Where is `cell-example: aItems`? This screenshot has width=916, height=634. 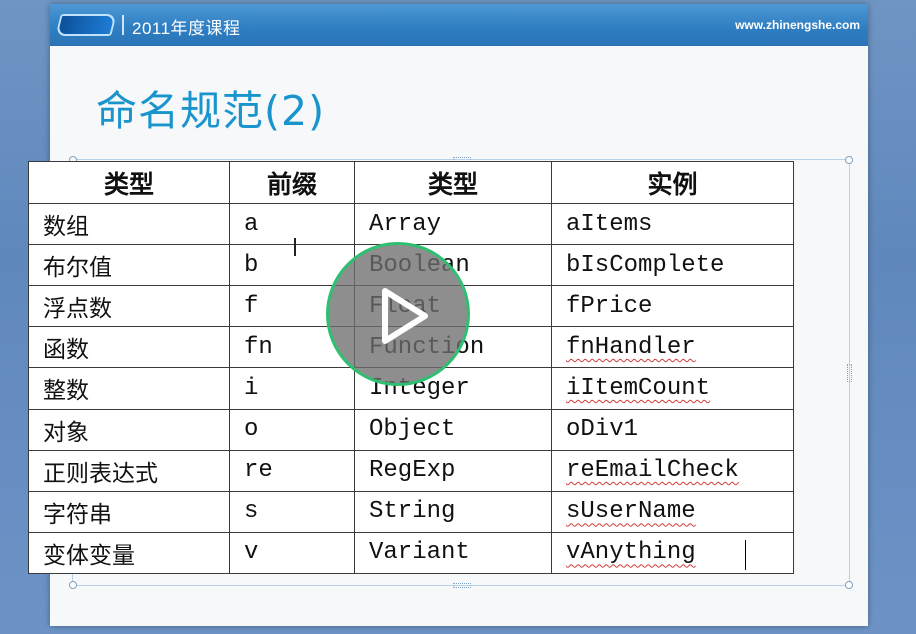 cell-example: aItems is located at coordinates (672, 224).